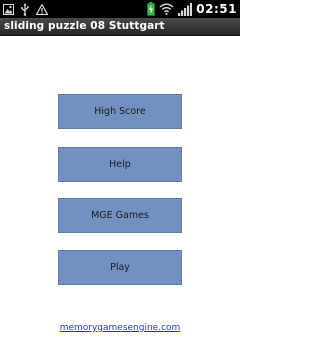 The height and width of the screenshot is (360, 320). What do you see at coordinates (84, 26) in the screenshot?
I see `app-title: sliding puzzle 08 Stuttgart` at bounding box center [84, 26].